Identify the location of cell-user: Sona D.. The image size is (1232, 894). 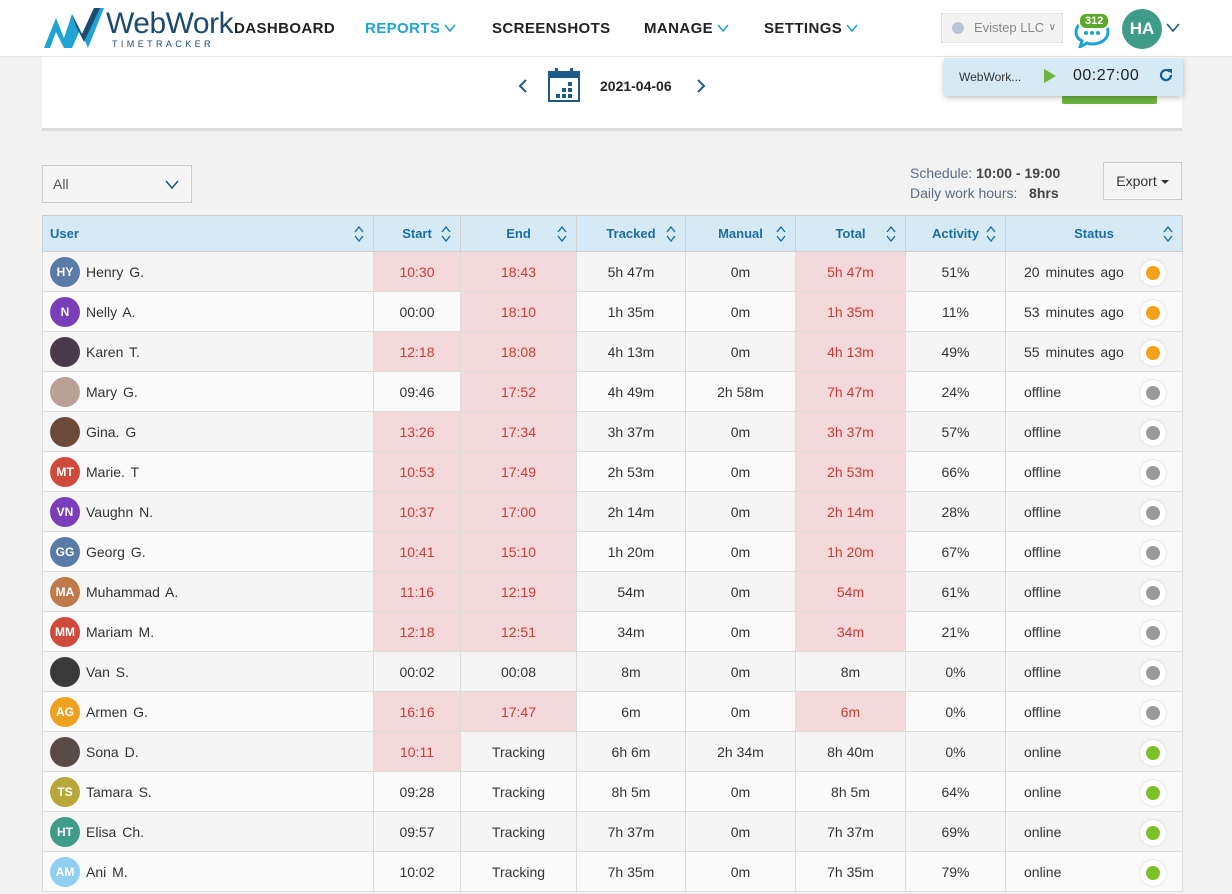
(208, 751).